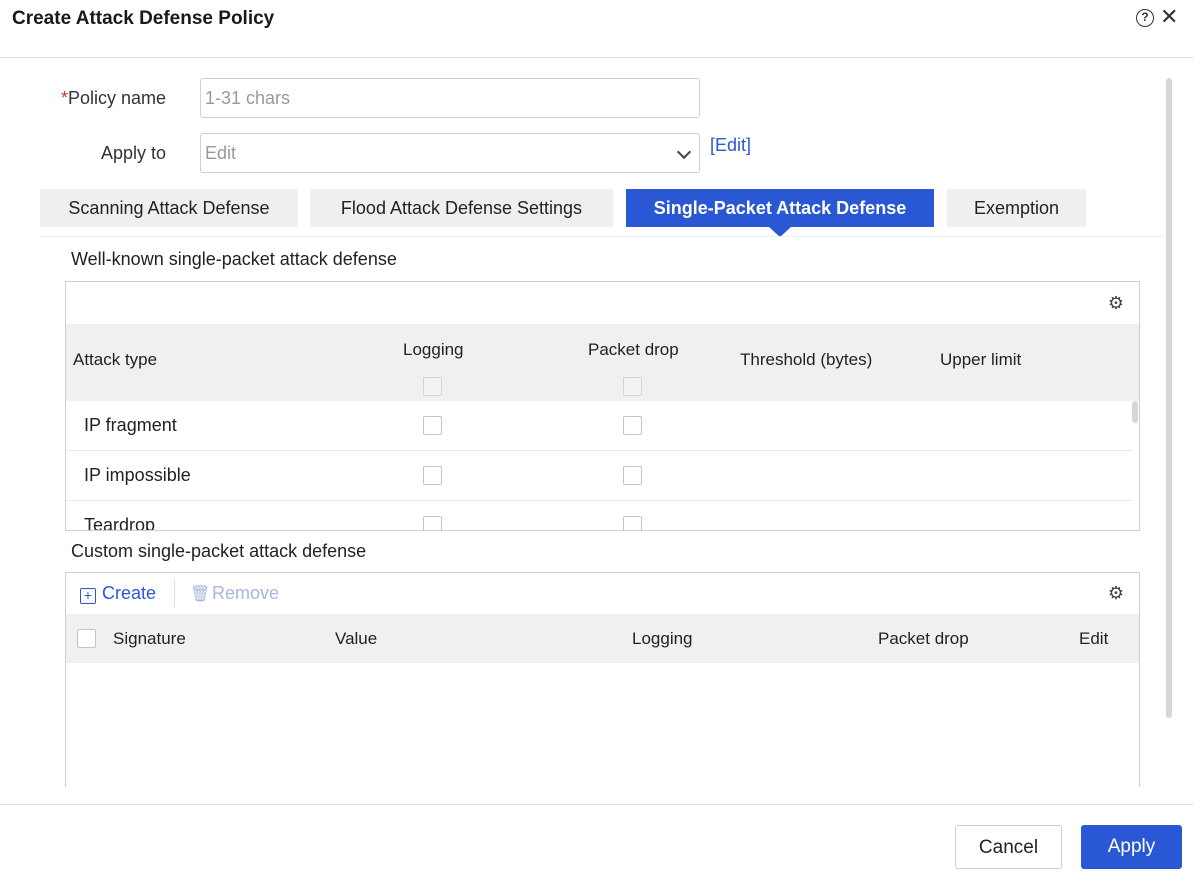  I want to click on apply-to-select: Edit, so click(450, 153).